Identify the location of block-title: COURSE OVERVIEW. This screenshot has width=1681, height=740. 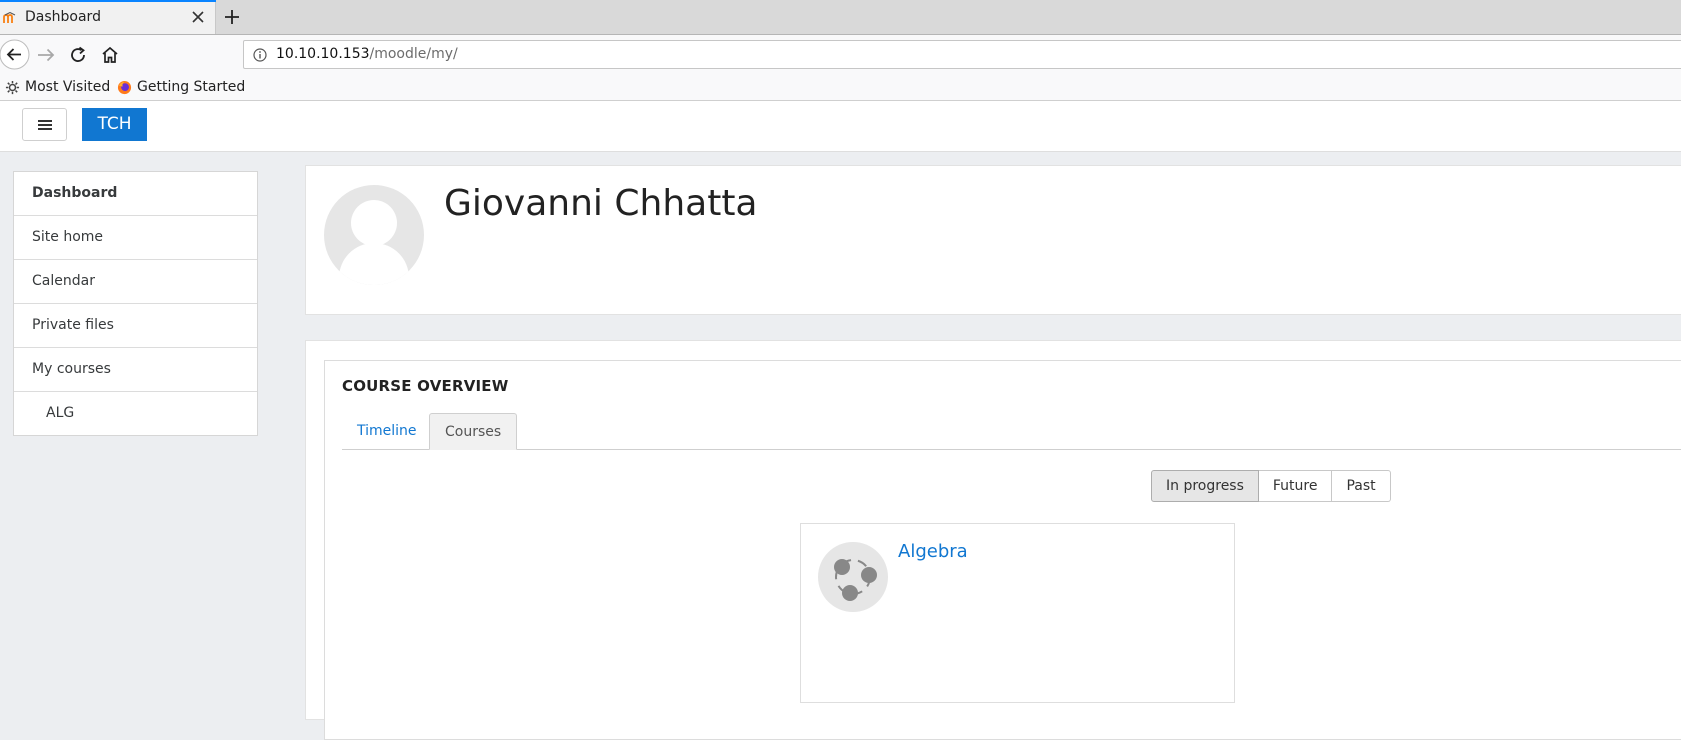
(425, 386).